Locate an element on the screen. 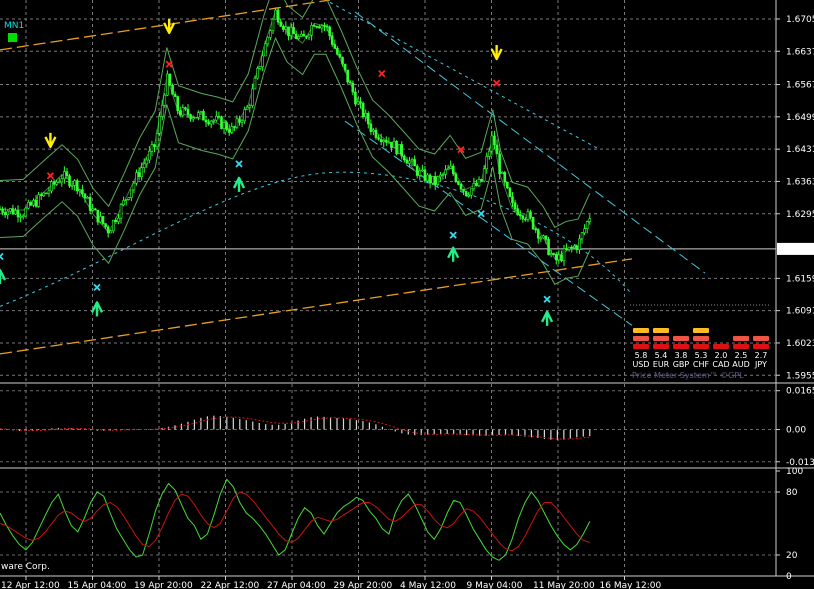 This screenshot has height=589, width=814. macd-histogram is located at coordinates (295, 428).